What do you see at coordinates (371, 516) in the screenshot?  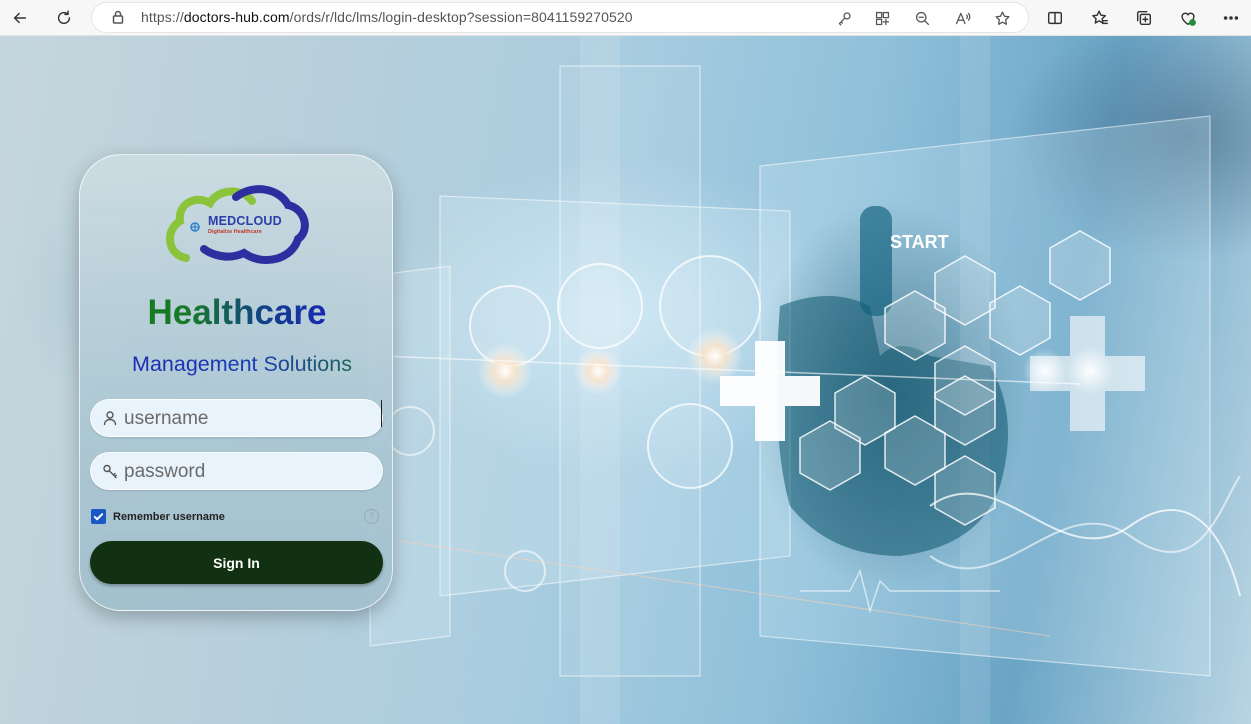 I see `help-icon: ?` at bounding box center [371, 516].